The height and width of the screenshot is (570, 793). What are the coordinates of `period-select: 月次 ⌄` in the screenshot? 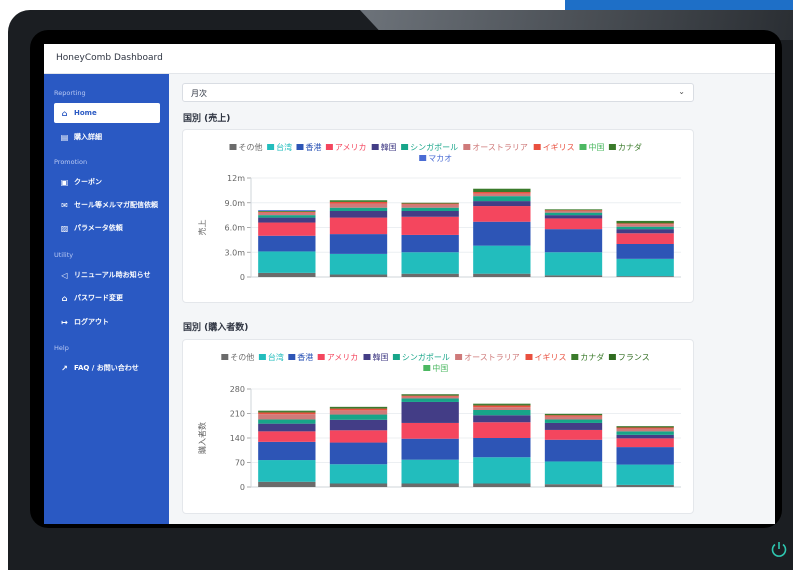 It's located at (438, 92).